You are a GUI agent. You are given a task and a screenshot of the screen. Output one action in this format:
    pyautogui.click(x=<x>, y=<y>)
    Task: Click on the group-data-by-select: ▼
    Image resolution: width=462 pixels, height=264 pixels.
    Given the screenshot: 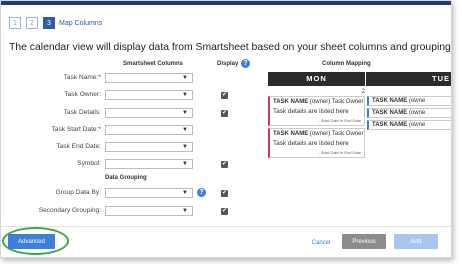 What is the action you would take?
    pyautogui.click(x=149, y=193)
    